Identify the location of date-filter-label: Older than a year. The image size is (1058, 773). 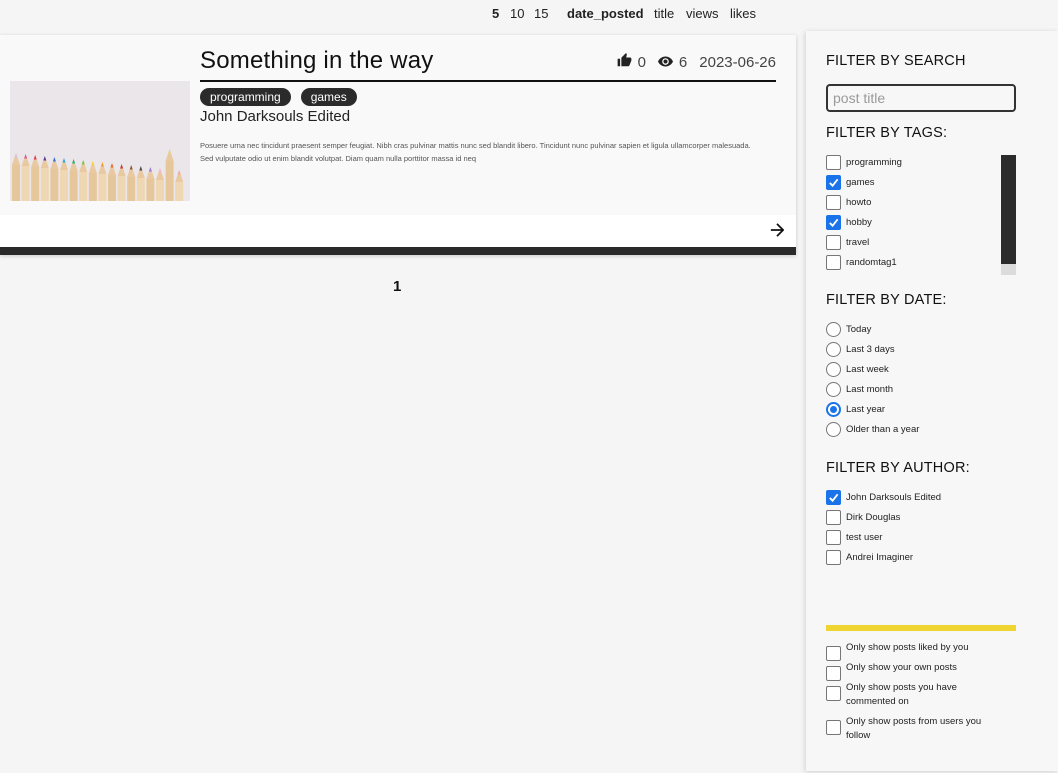
(883, 429).